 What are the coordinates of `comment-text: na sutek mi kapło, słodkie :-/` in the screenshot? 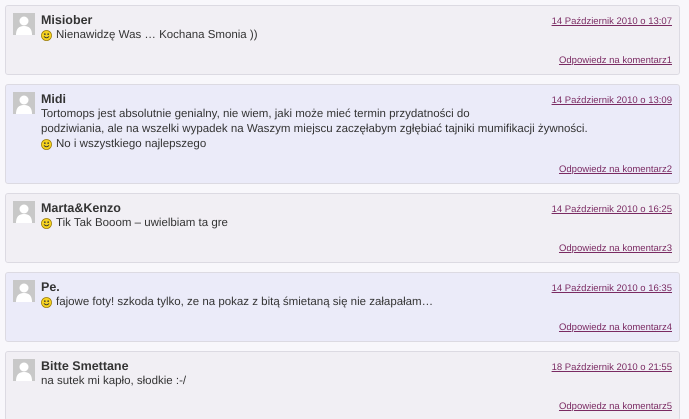 It's located at (113, 381).